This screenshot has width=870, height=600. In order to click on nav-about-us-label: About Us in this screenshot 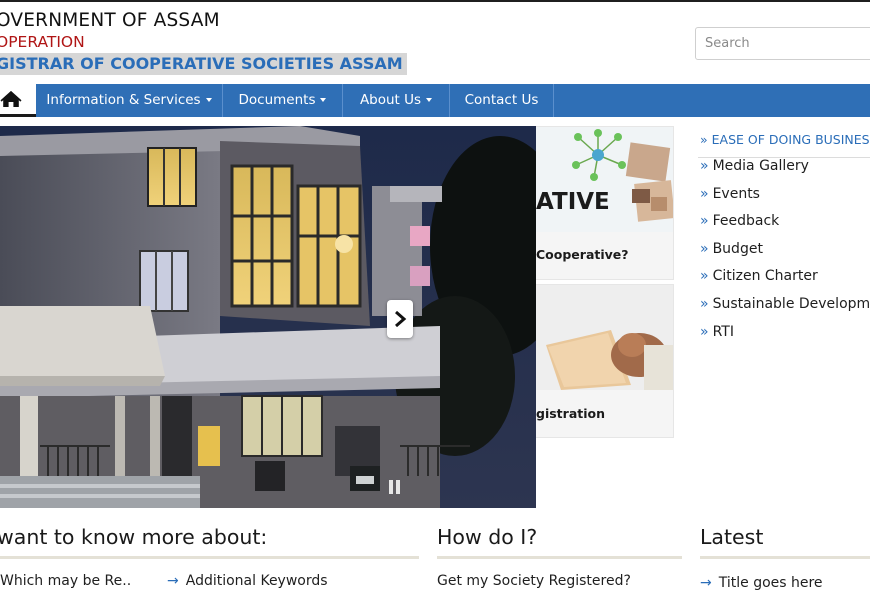, I will do `click(390, 100)`.